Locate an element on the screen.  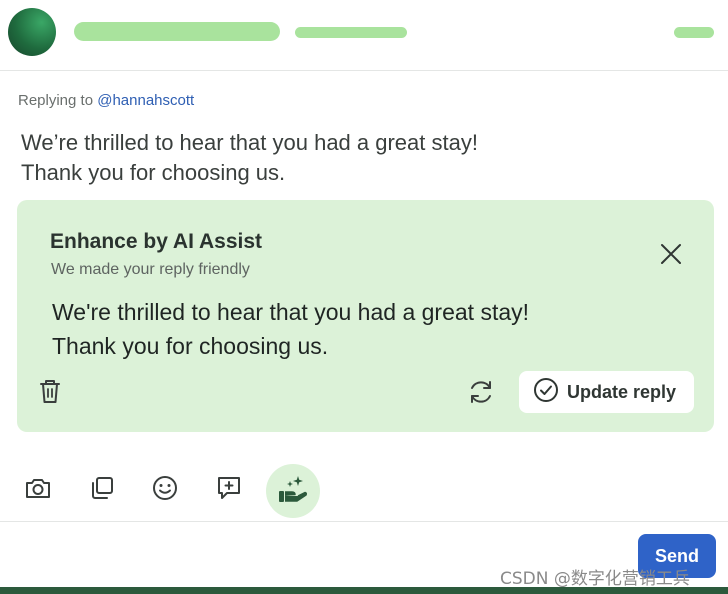
update-reply-button: Update reply is located at coordinates (606, 392).